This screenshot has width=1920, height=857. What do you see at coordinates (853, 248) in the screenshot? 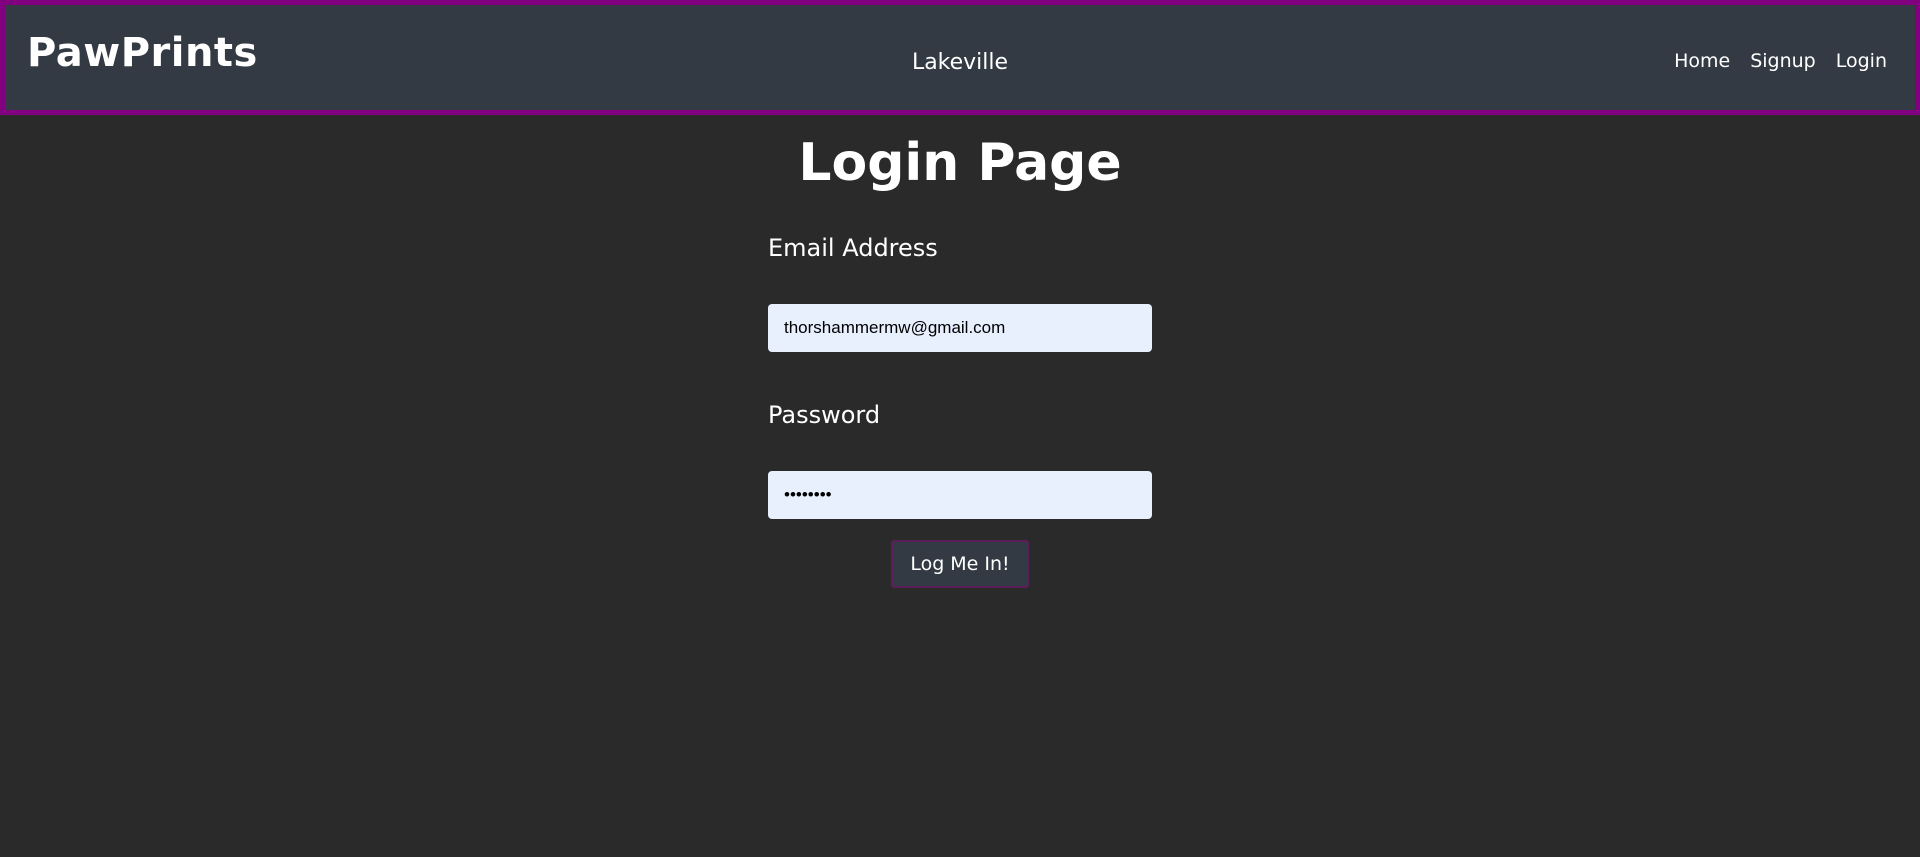
I see `email-label: Email Address` at bounding box center [853, 248].